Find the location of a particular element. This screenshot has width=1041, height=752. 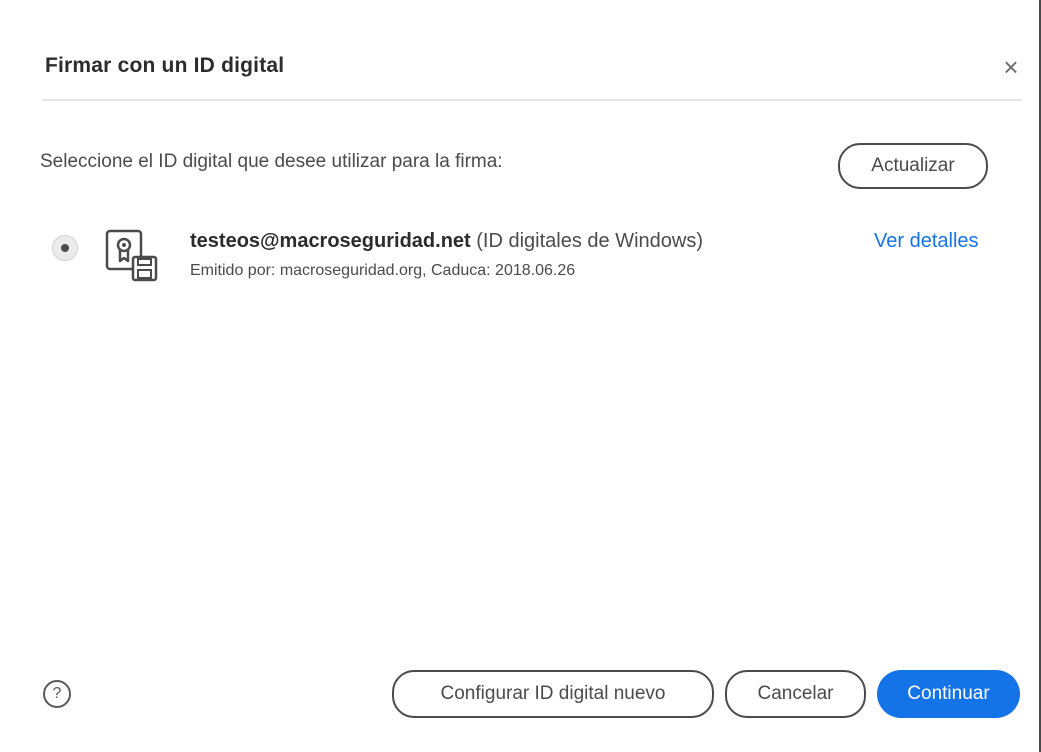

view-details-link: Ver detalles is located at coordinates (926, 241).